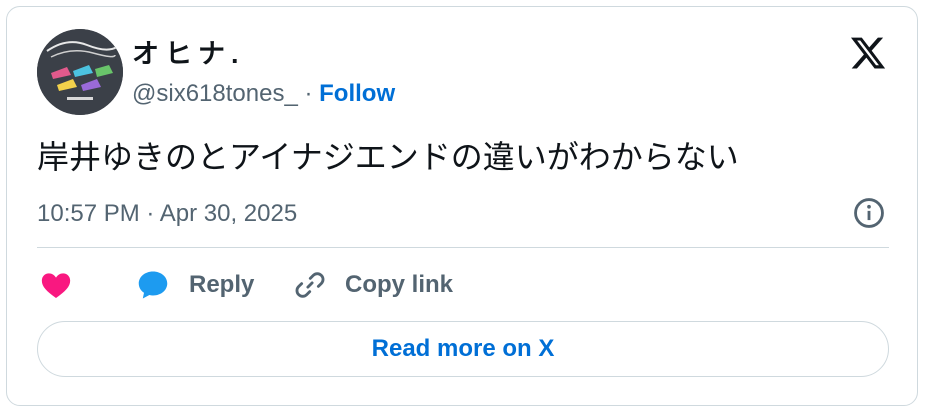  I want to click on avatar, so click(80, 72).